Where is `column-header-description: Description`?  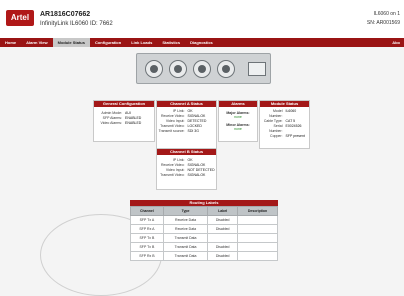 column-header-description: Description is located at coordinates (257, 211).